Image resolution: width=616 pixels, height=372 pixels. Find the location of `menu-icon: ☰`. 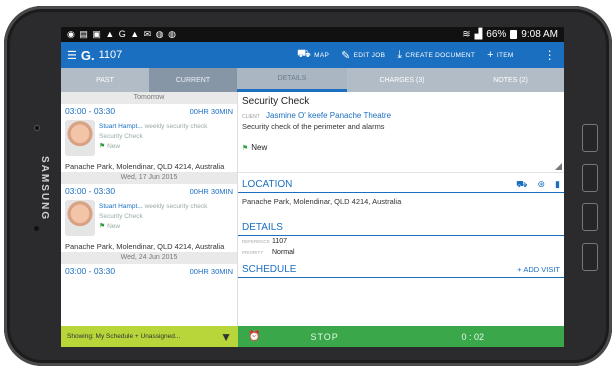

menu-icon: ☰ is located at coordinates (72, 55).